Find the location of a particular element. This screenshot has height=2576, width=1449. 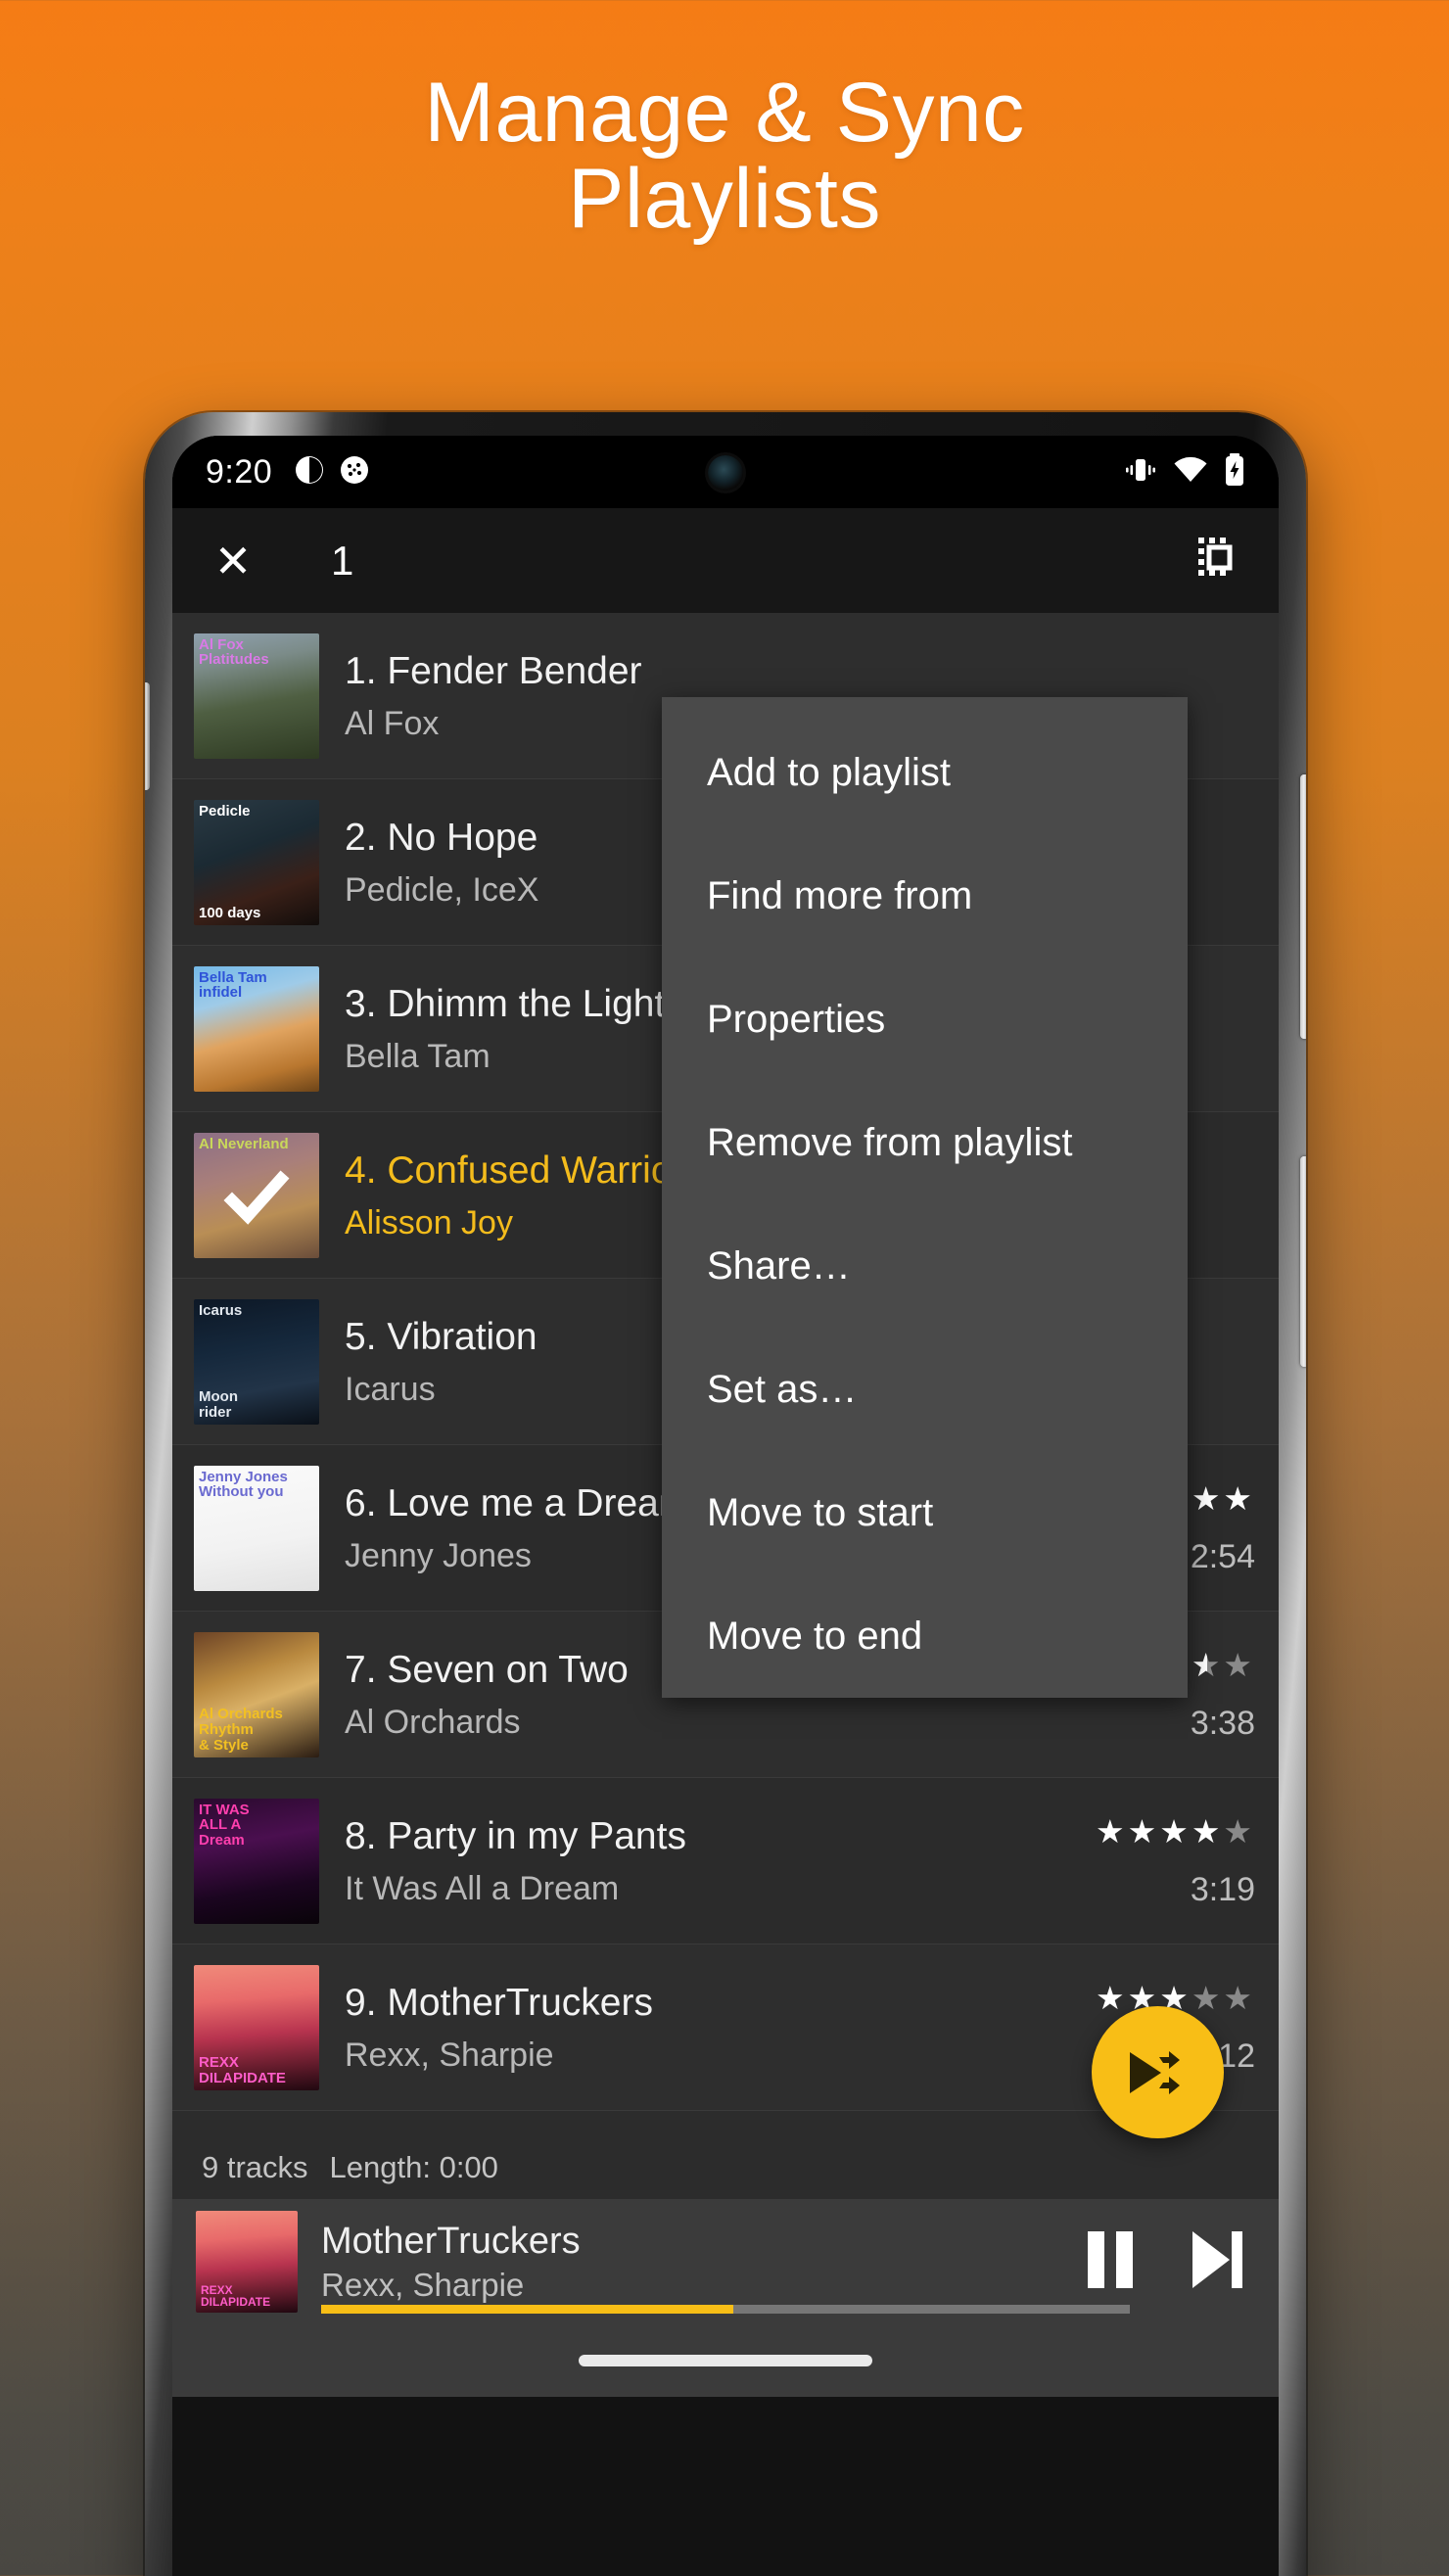

artwork-label: IT WAS ALL A Dream is located at coordinates (224, 1825).